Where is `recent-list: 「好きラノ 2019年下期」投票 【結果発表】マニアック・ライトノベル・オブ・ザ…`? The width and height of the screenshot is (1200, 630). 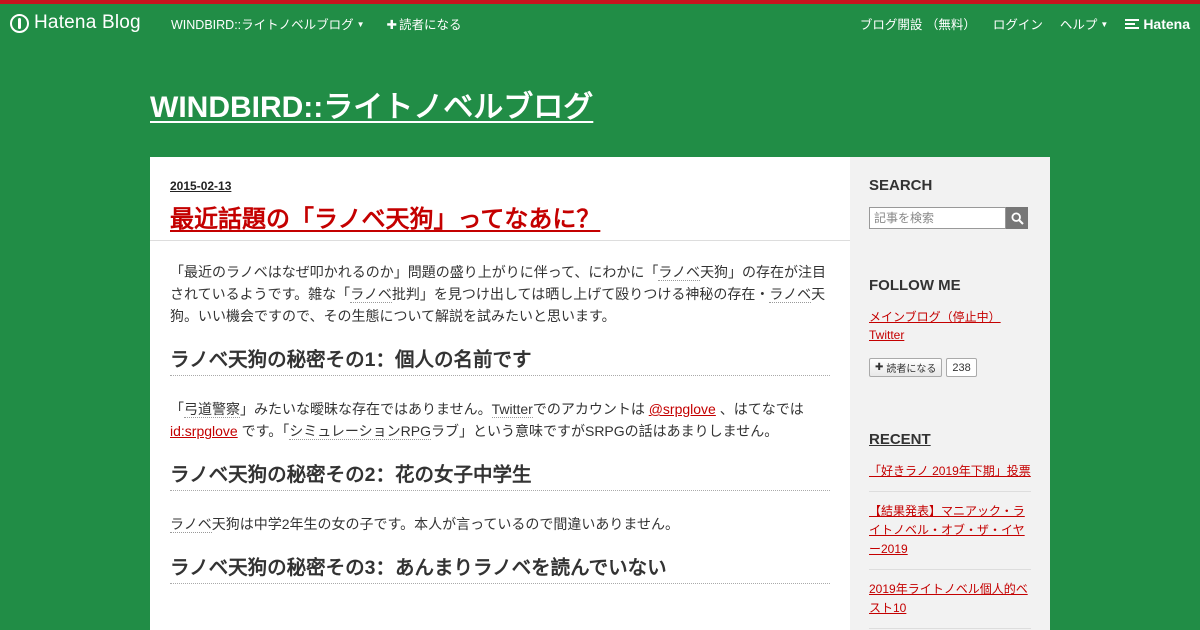 recent-list: 「好きラノ 2019年下期」投票 【結果発表】マニアック・ライトノベル・オブ・ザ… is located at coordinates (950, 545).